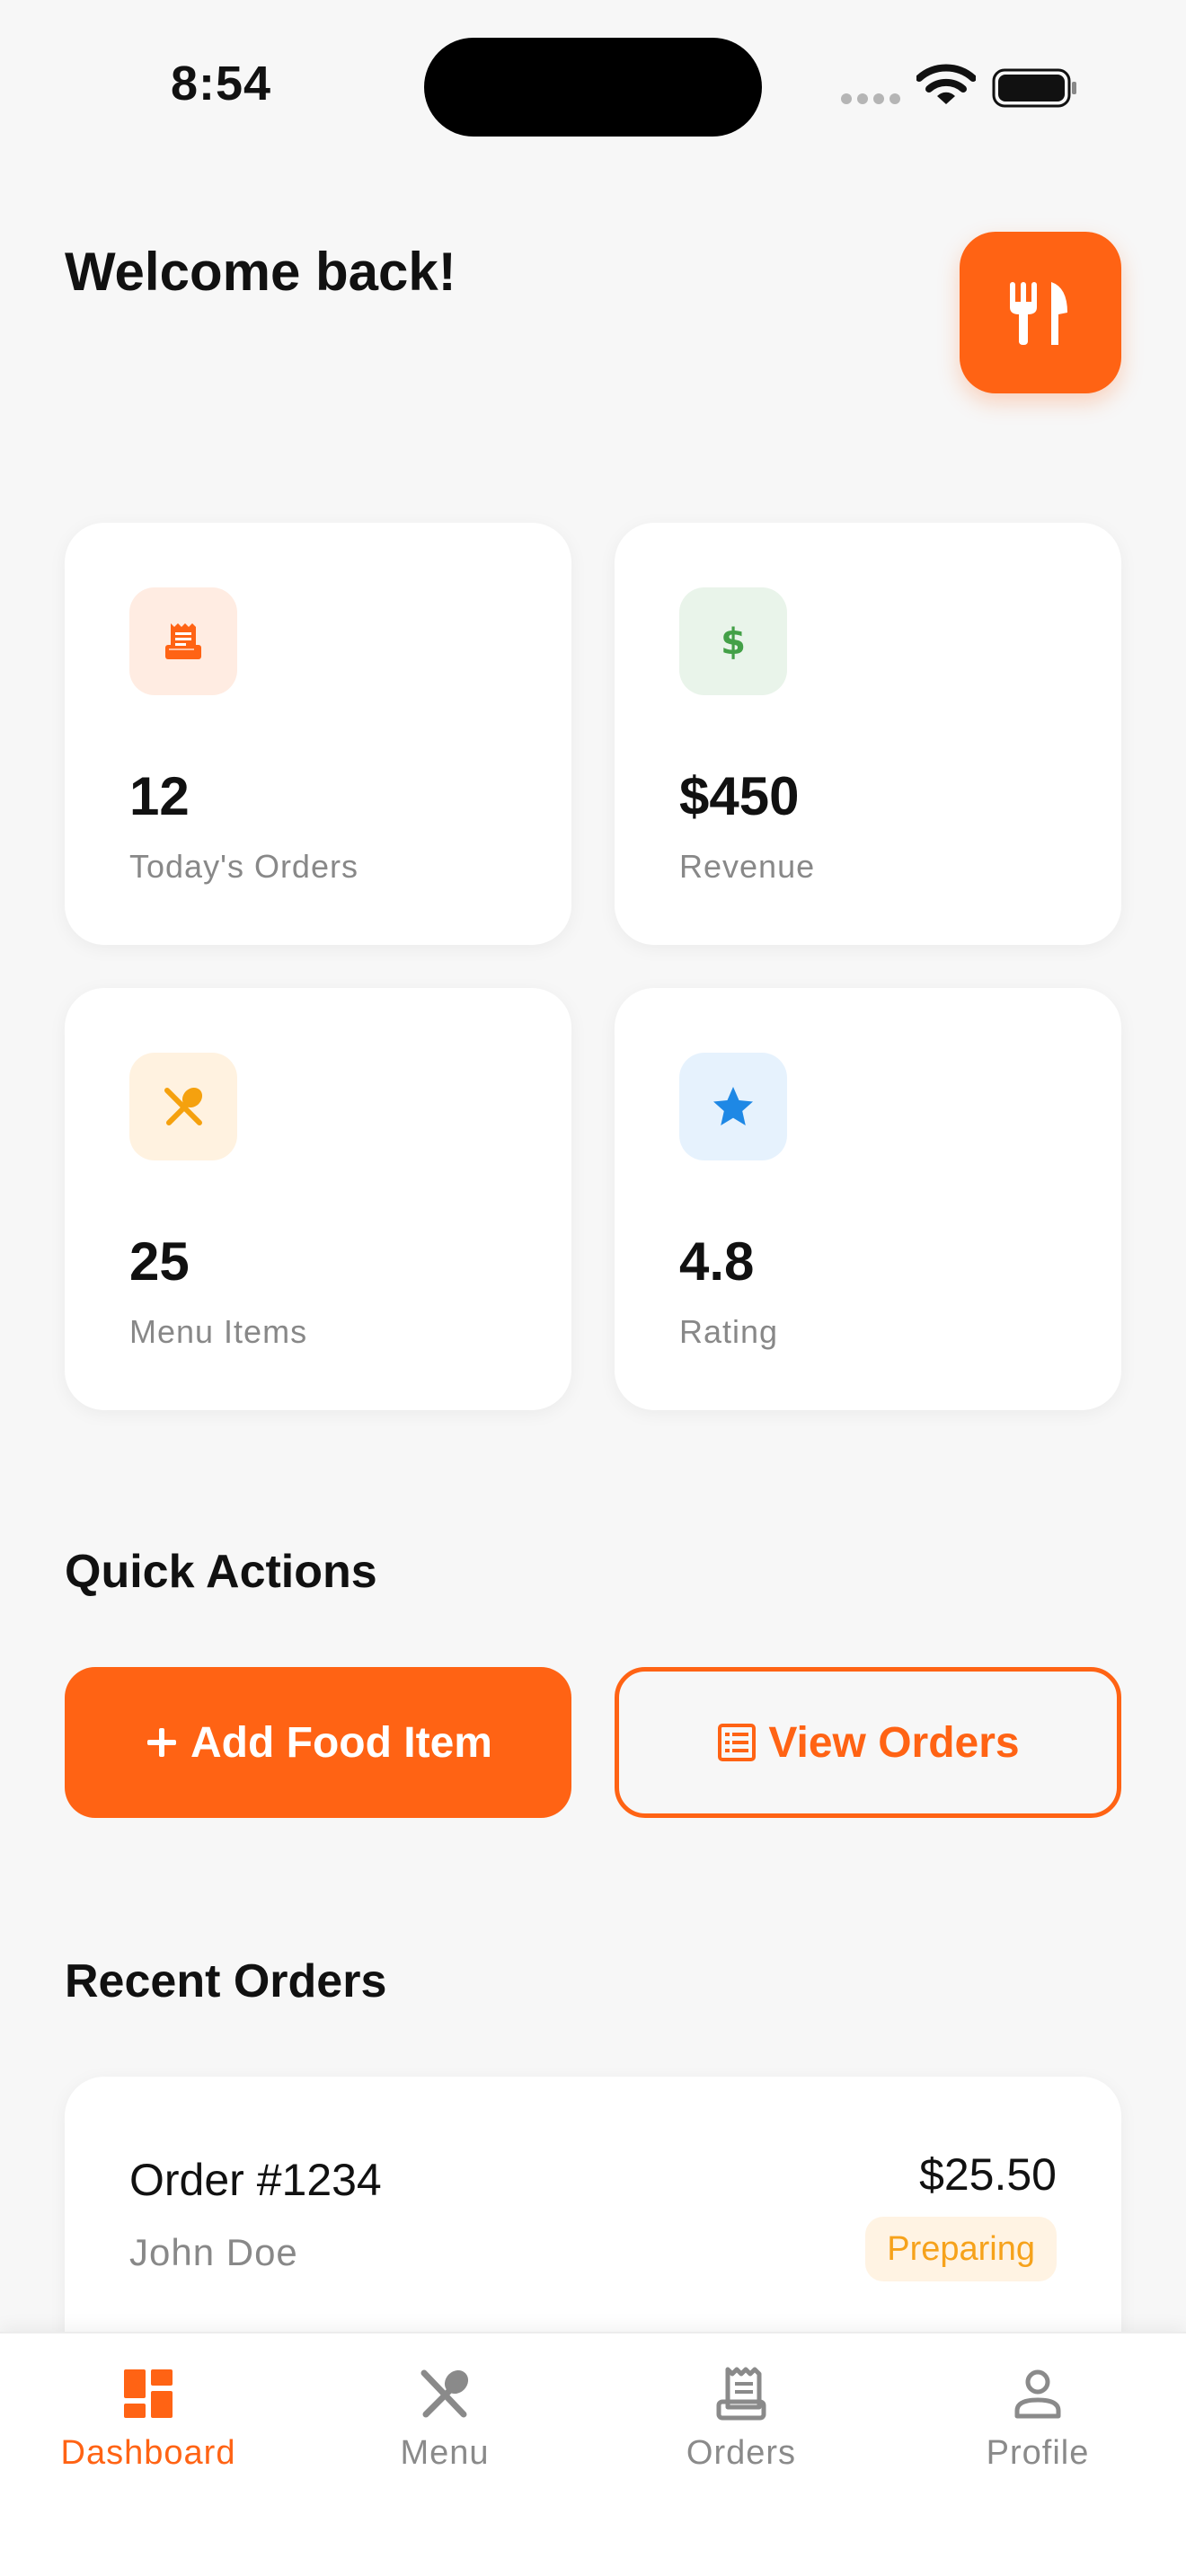 The height and width of the screenshot is (2576, 1186). I want to click on status-bar: 8:54, so click(593, 85).